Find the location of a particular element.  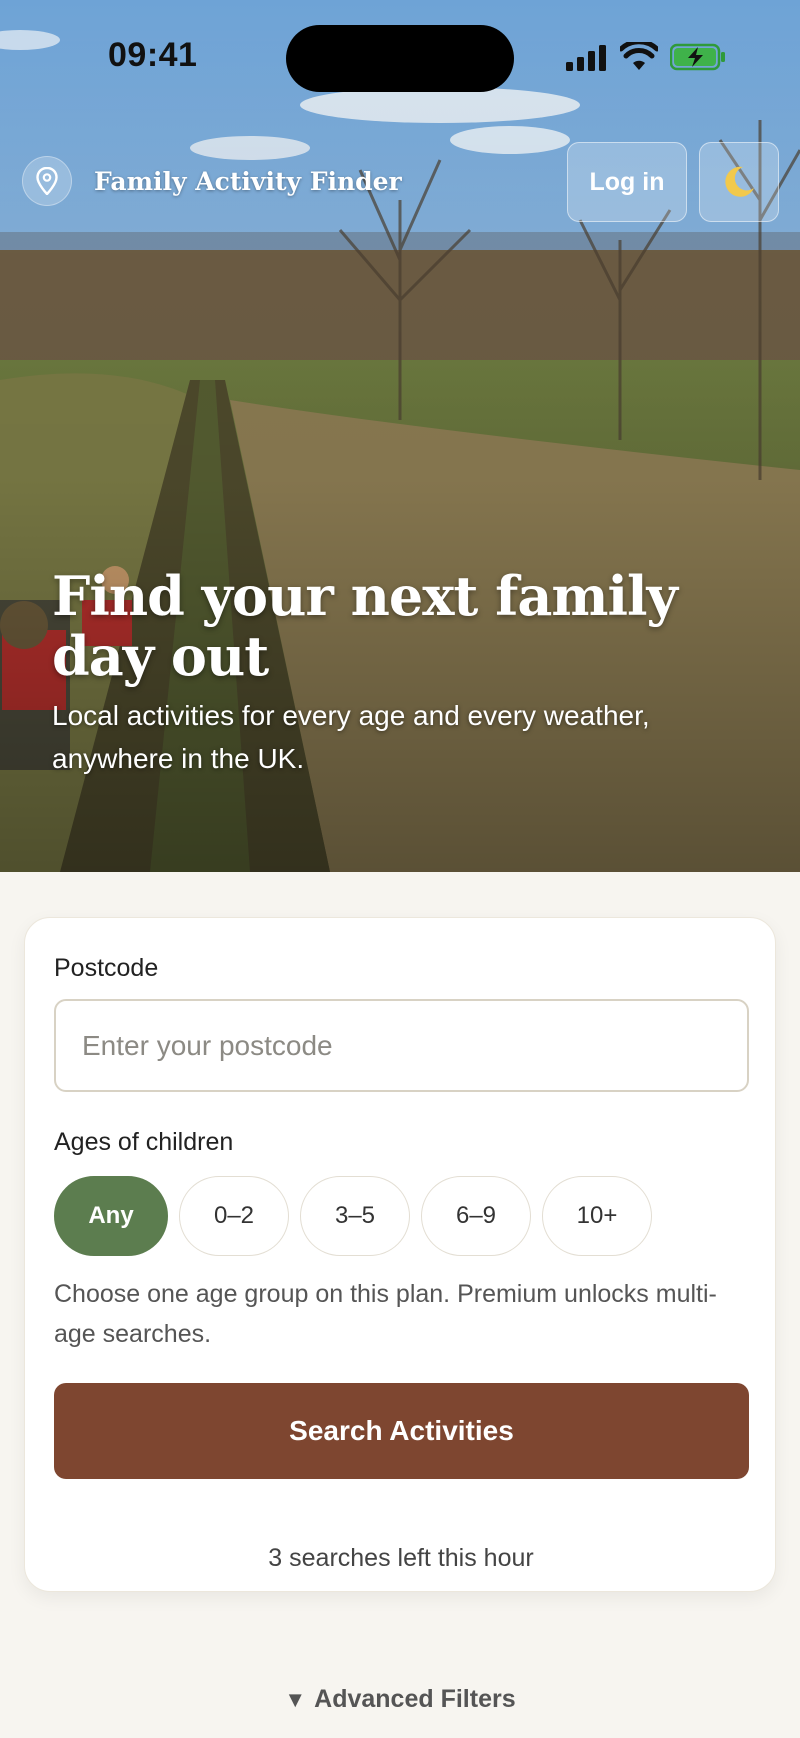

search-activities-button: Search Activities is located at coordinates (401, 1431).